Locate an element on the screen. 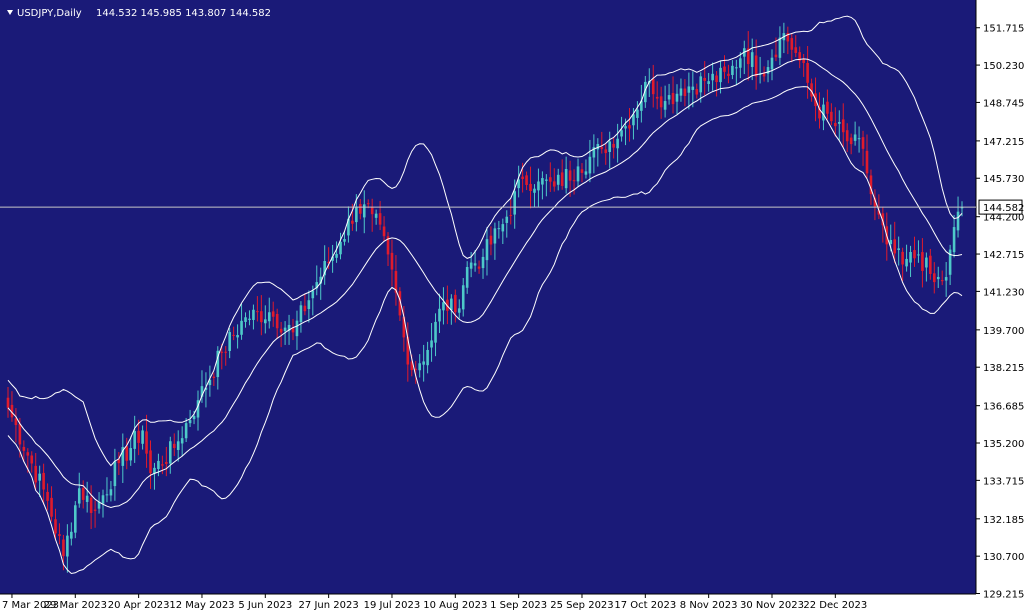 The width and height of the screenshot is (1024, 611). date-tick-label: 19 Jul 2023 is located at coordinates (392, 605).